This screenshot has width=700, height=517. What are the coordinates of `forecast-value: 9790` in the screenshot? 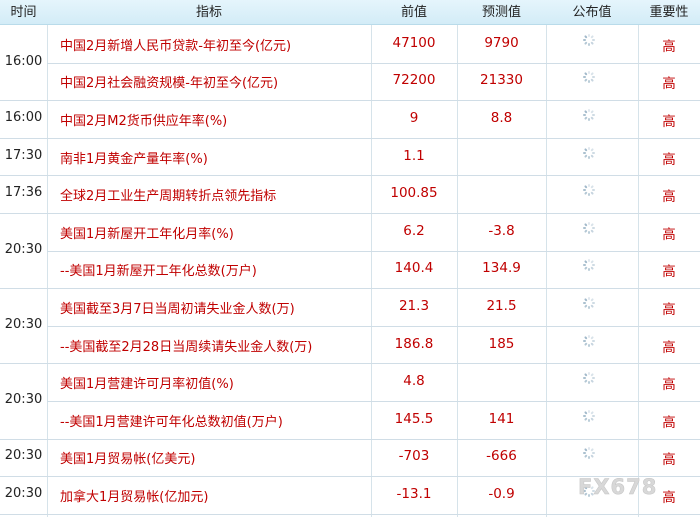 It's located at (501, 42).